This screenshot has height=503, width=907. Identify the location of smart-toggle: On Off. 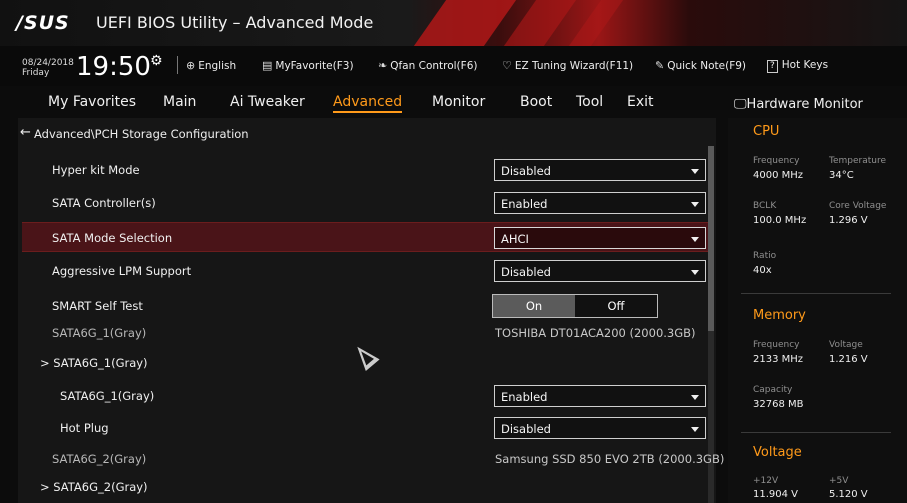
(575, 306).